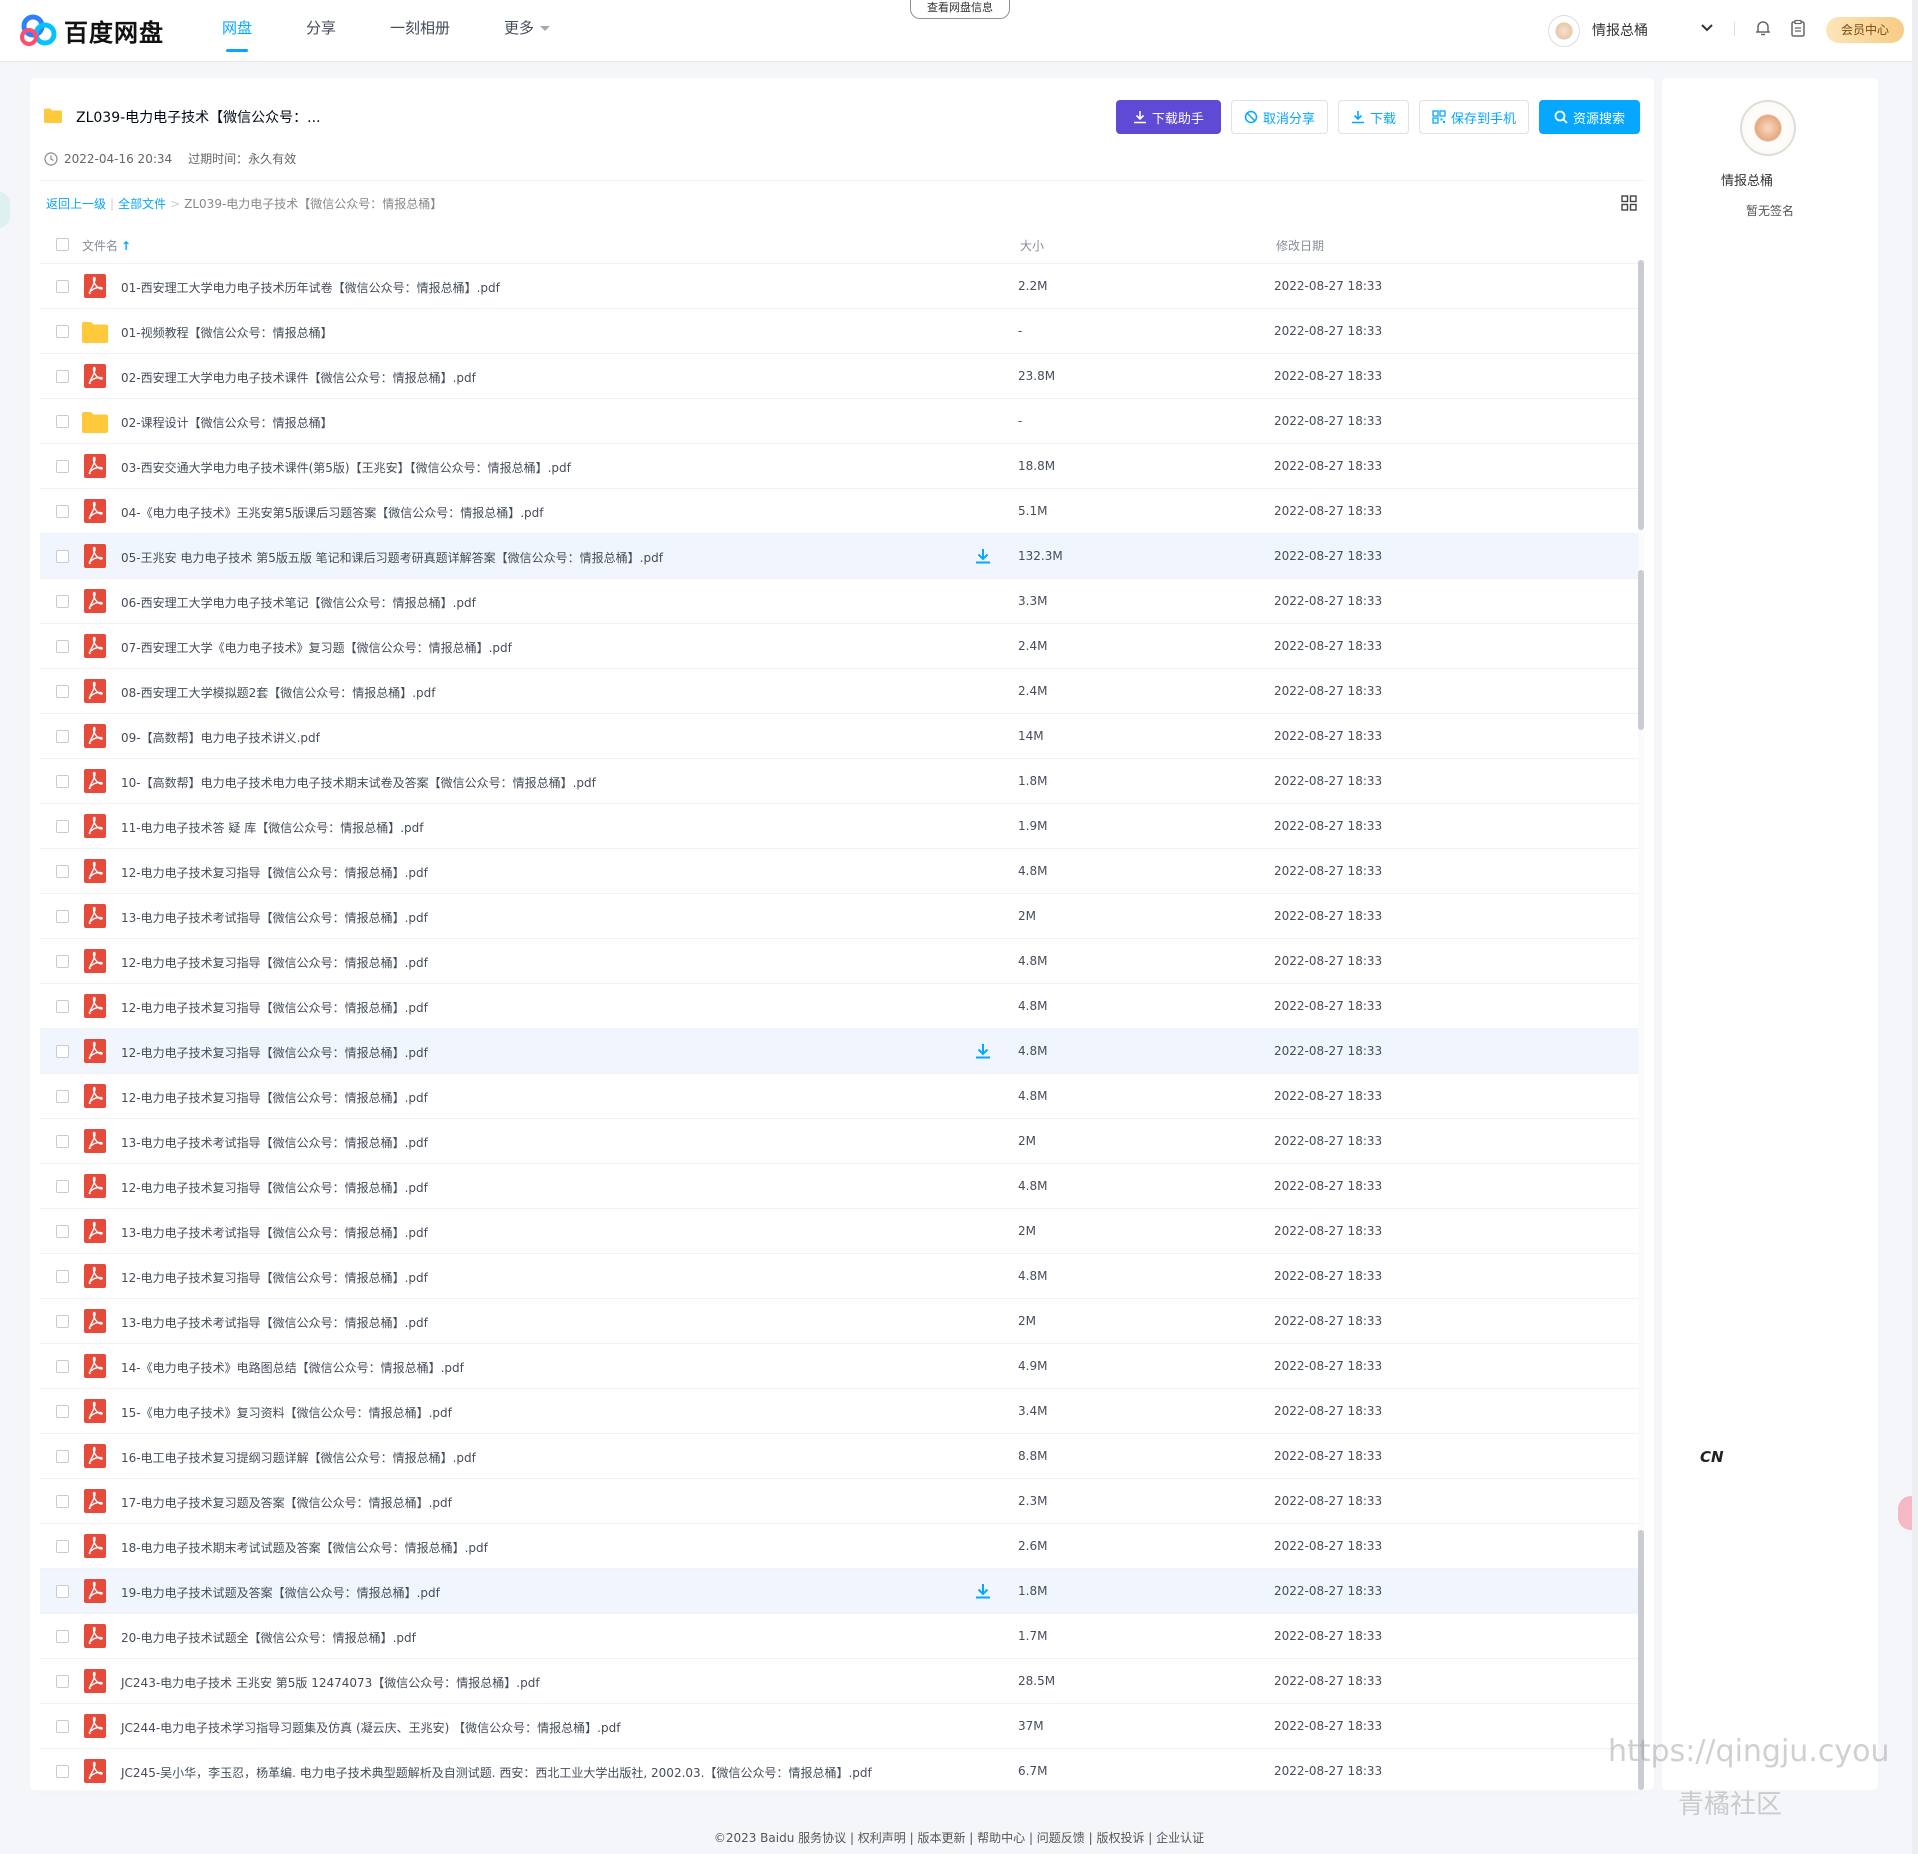 Image resolution: width=1918 pixels, height=1854 pixels. What do you see at coordinates (1763, 28) in the screenshot?
I see `bell-icon` at bounding box center [1763, 28].